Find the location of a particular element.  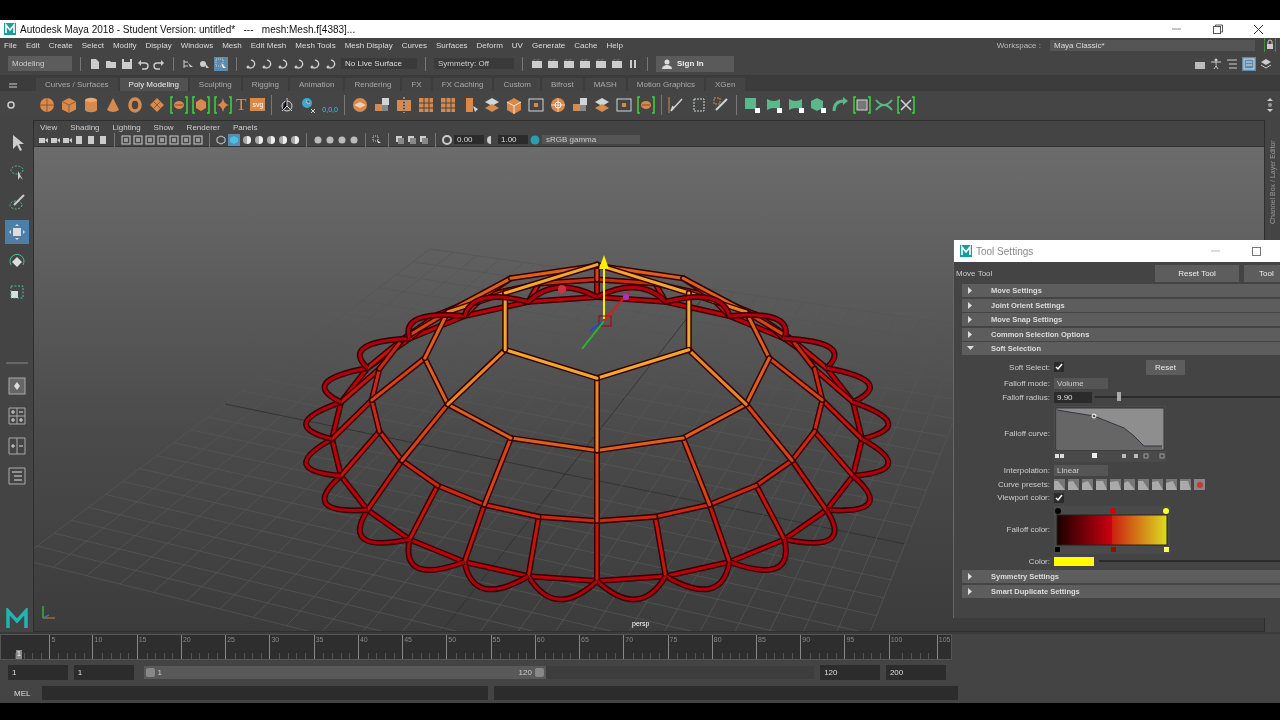

panel-menu: Renderer is located at coordinates (203, 127).